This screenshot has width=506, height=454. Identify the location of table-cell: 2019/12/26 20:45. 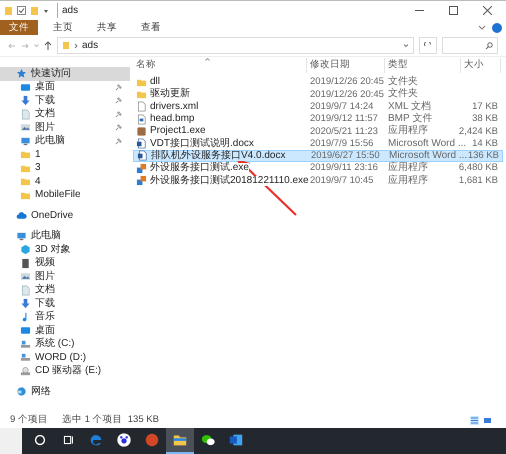
(347, 95).